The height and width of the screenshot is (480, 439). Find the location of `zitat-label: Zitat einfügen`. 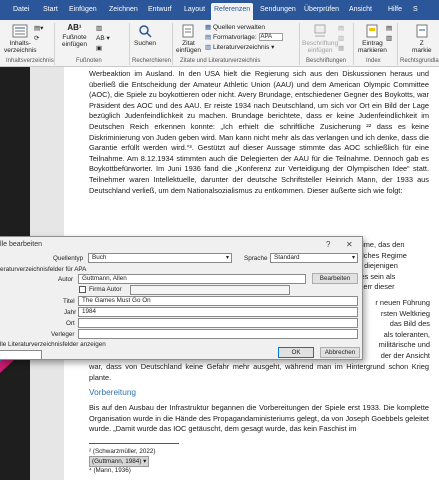

zitat-label: Zitat einfügen is located at coordinates (188, 47).